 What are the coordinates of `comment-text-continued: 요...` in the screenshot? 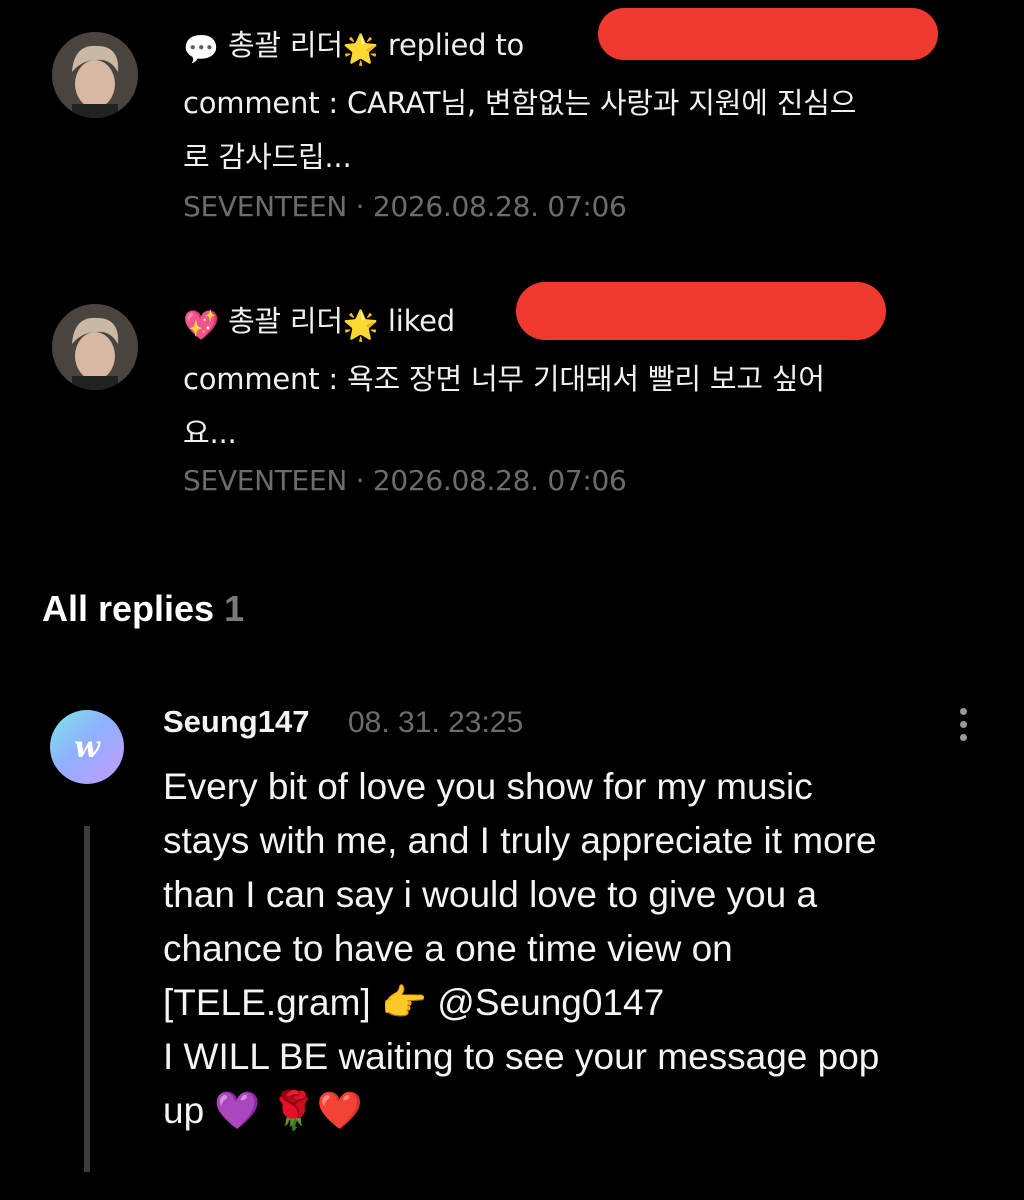 It's located at (210, 433).